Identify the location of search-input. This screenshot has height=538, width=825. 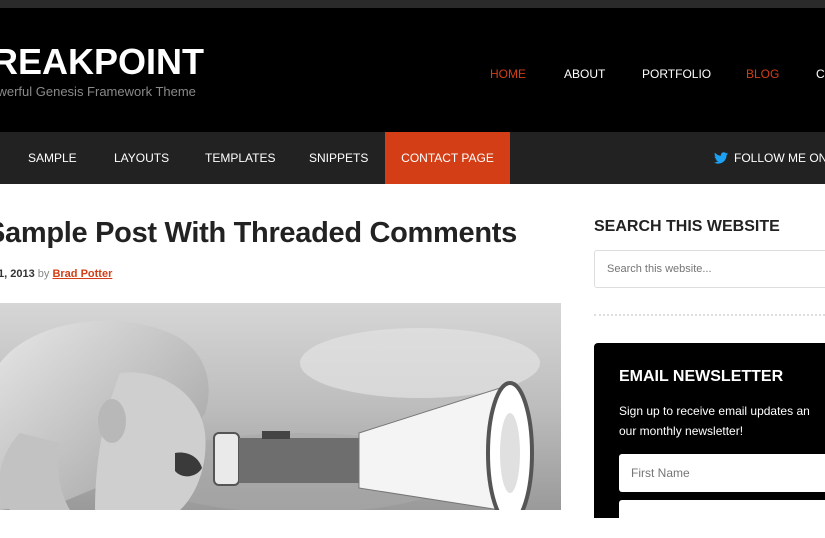
(709, 269).